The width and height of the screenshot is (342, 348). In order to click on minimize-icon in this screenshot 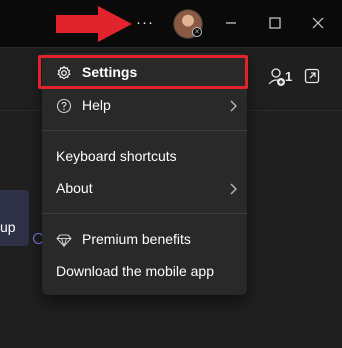, I will do `click(231, 23)`.